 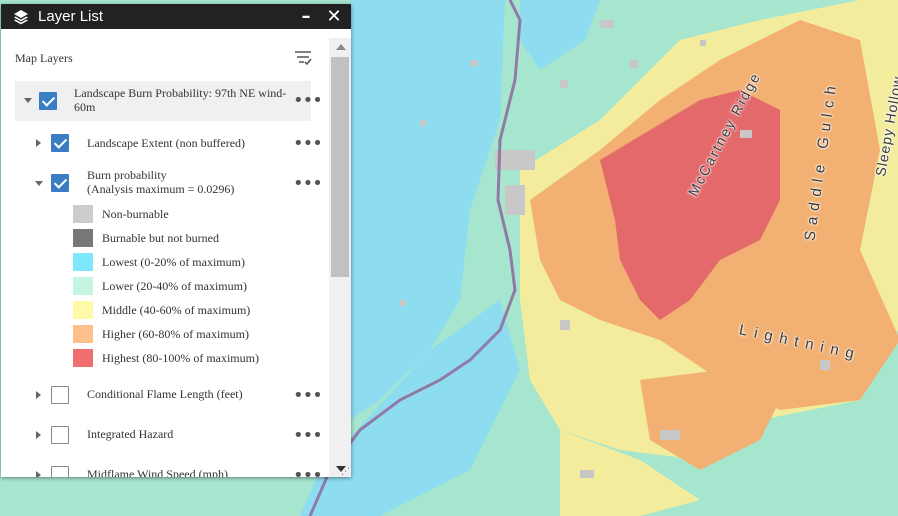 I want to click on layer-row-midflame-wind-speed: Midflame Wind Speed (mph) •••, so click(x=166, y=469).